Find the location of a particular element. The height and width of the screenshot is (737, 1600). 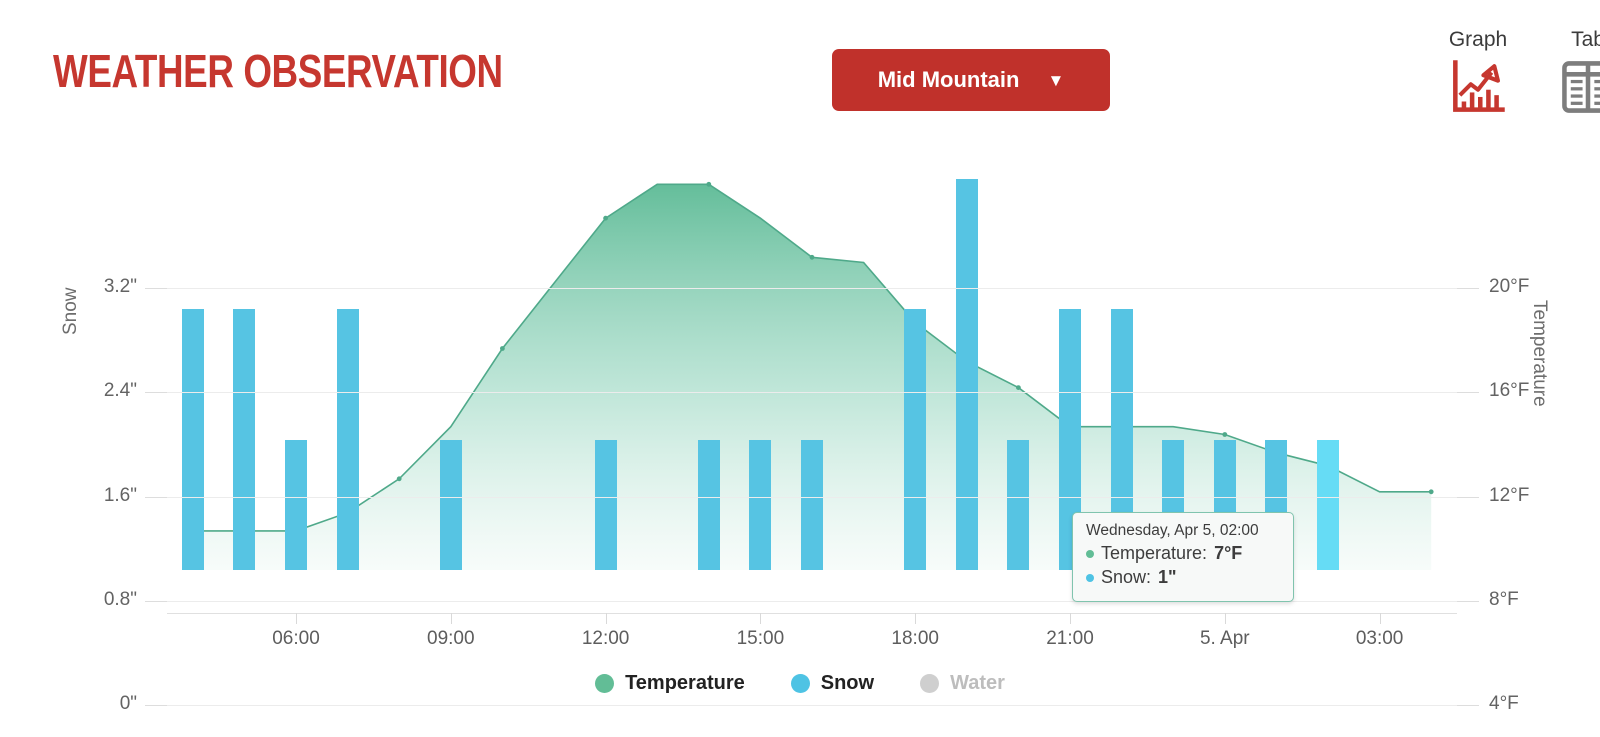

x-tick-label: 03:00 is located at coordinates (1379, 638).